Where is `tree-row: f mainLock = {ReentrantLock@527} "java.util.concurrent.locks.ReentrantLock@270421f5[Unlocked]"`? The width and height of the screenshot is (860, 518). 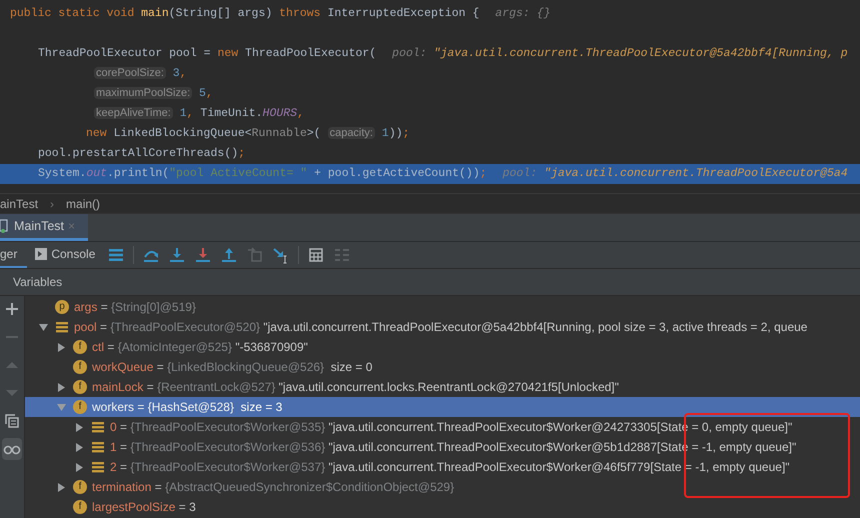 tree-row: f mainLock = {ReentrantLock@527} "java.util.concurrent.locks.ReentrantLock@270421f5[Unlocked]" is located at coordinates (442, 387).